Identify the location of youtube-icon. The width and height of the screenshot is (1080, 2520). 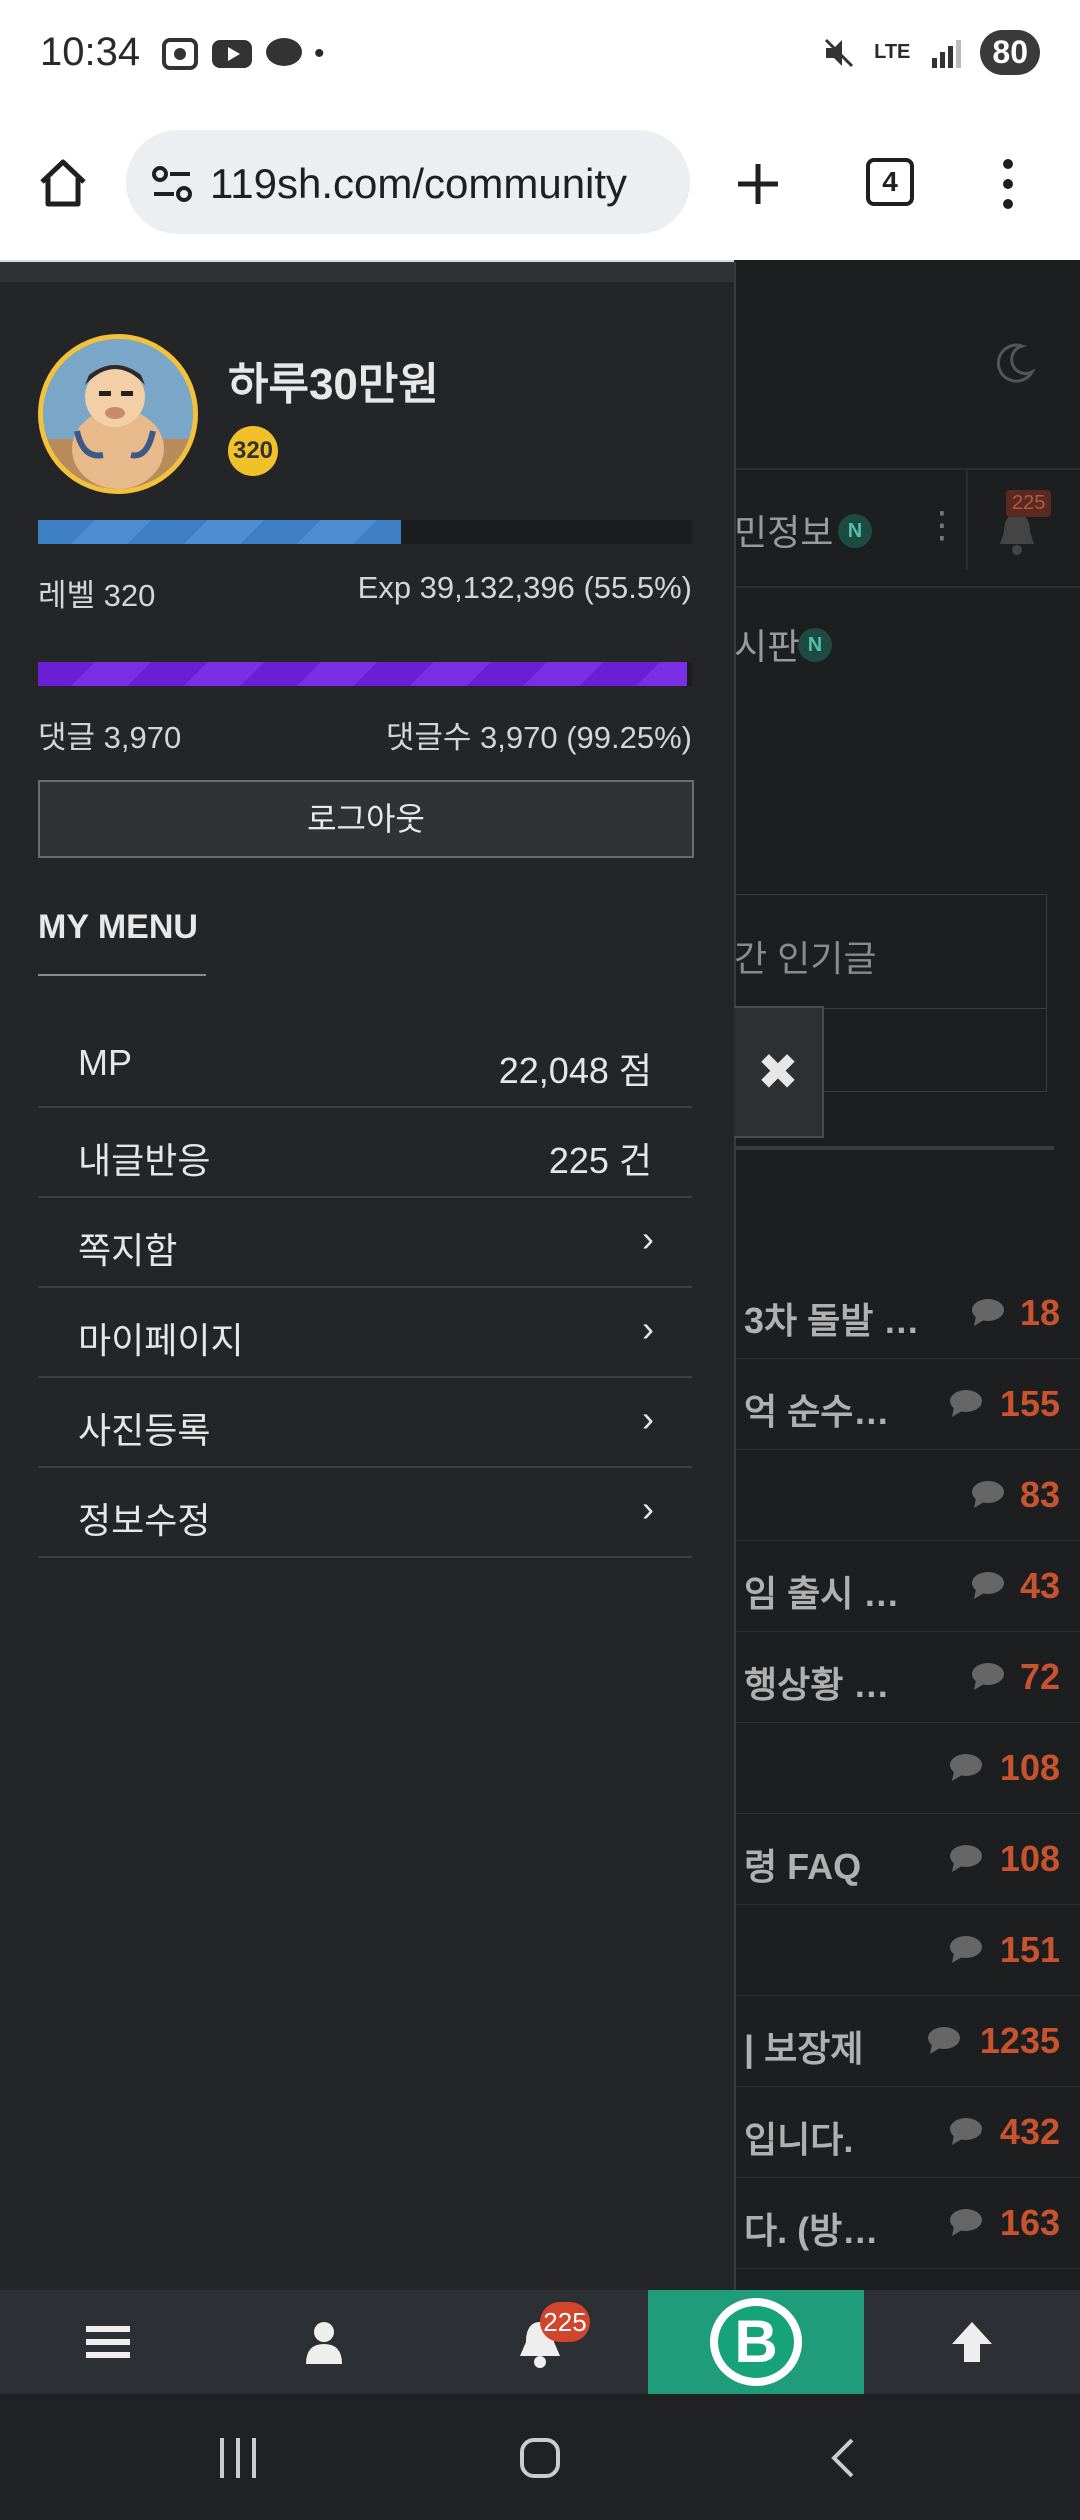
(232, 54).